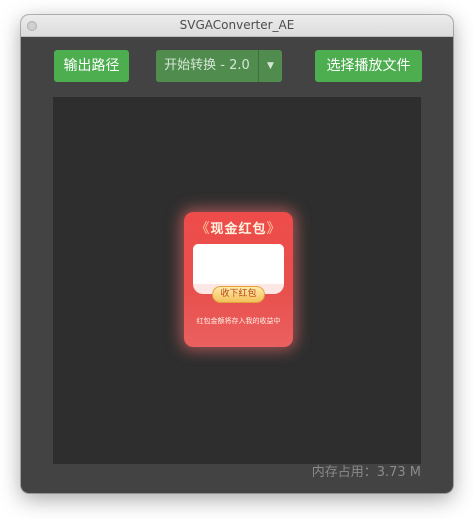 The height and width of the screenshot is (519, 474). What do you see at coordinates (366, 472) in the screenshot?
I see `memory-usage-label: 内存占用：3.73 M` at bounding box center [366, 472].